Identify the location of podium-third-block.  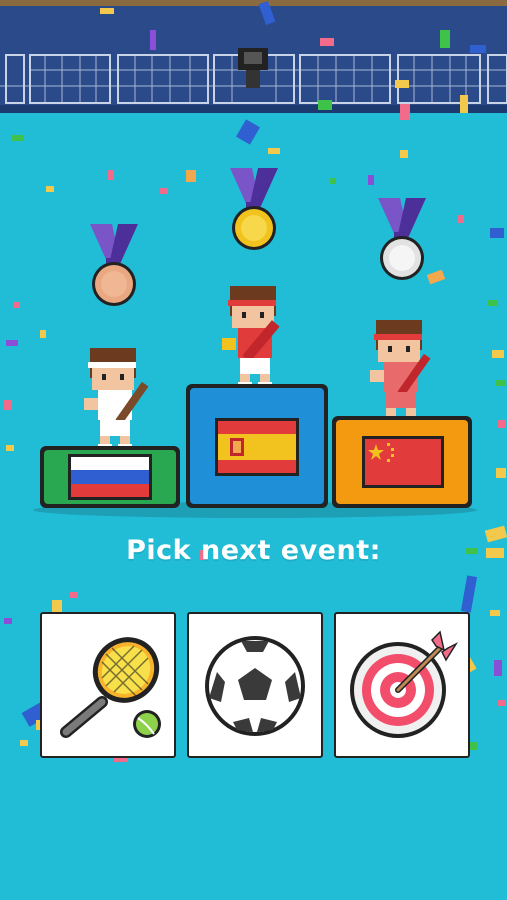
(402, 462).